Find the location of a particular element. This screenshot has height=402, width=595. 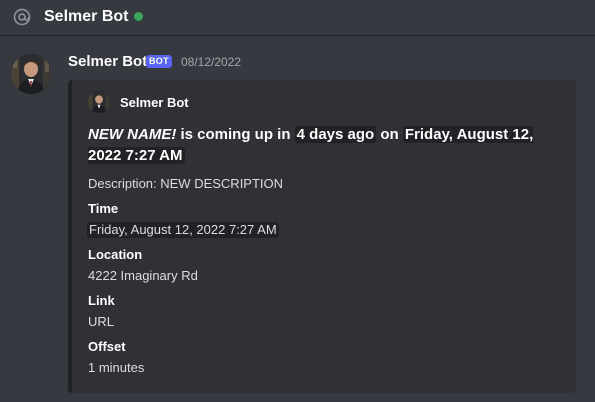

avatar is located at coordinates (31, 74).